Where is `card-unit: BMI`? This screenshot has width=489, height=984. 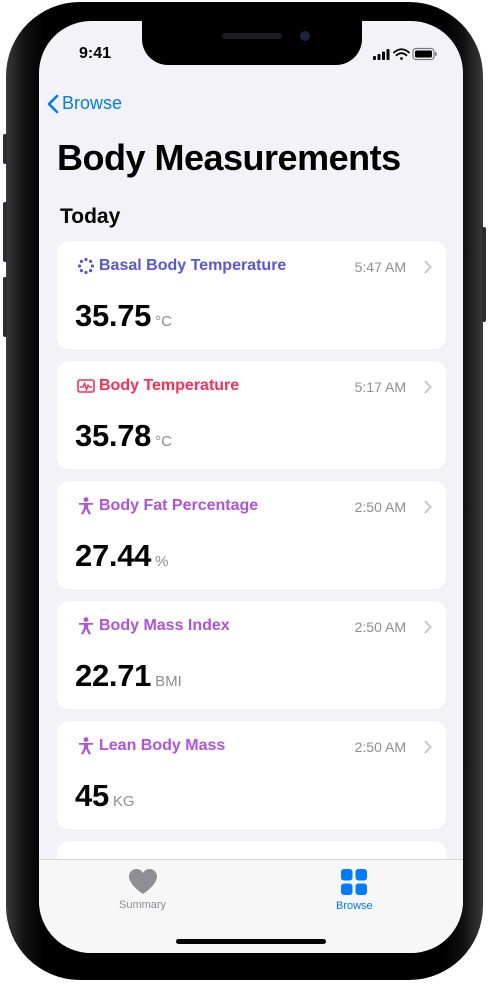
card-unit: BMI is located at coordinates (168, 681).